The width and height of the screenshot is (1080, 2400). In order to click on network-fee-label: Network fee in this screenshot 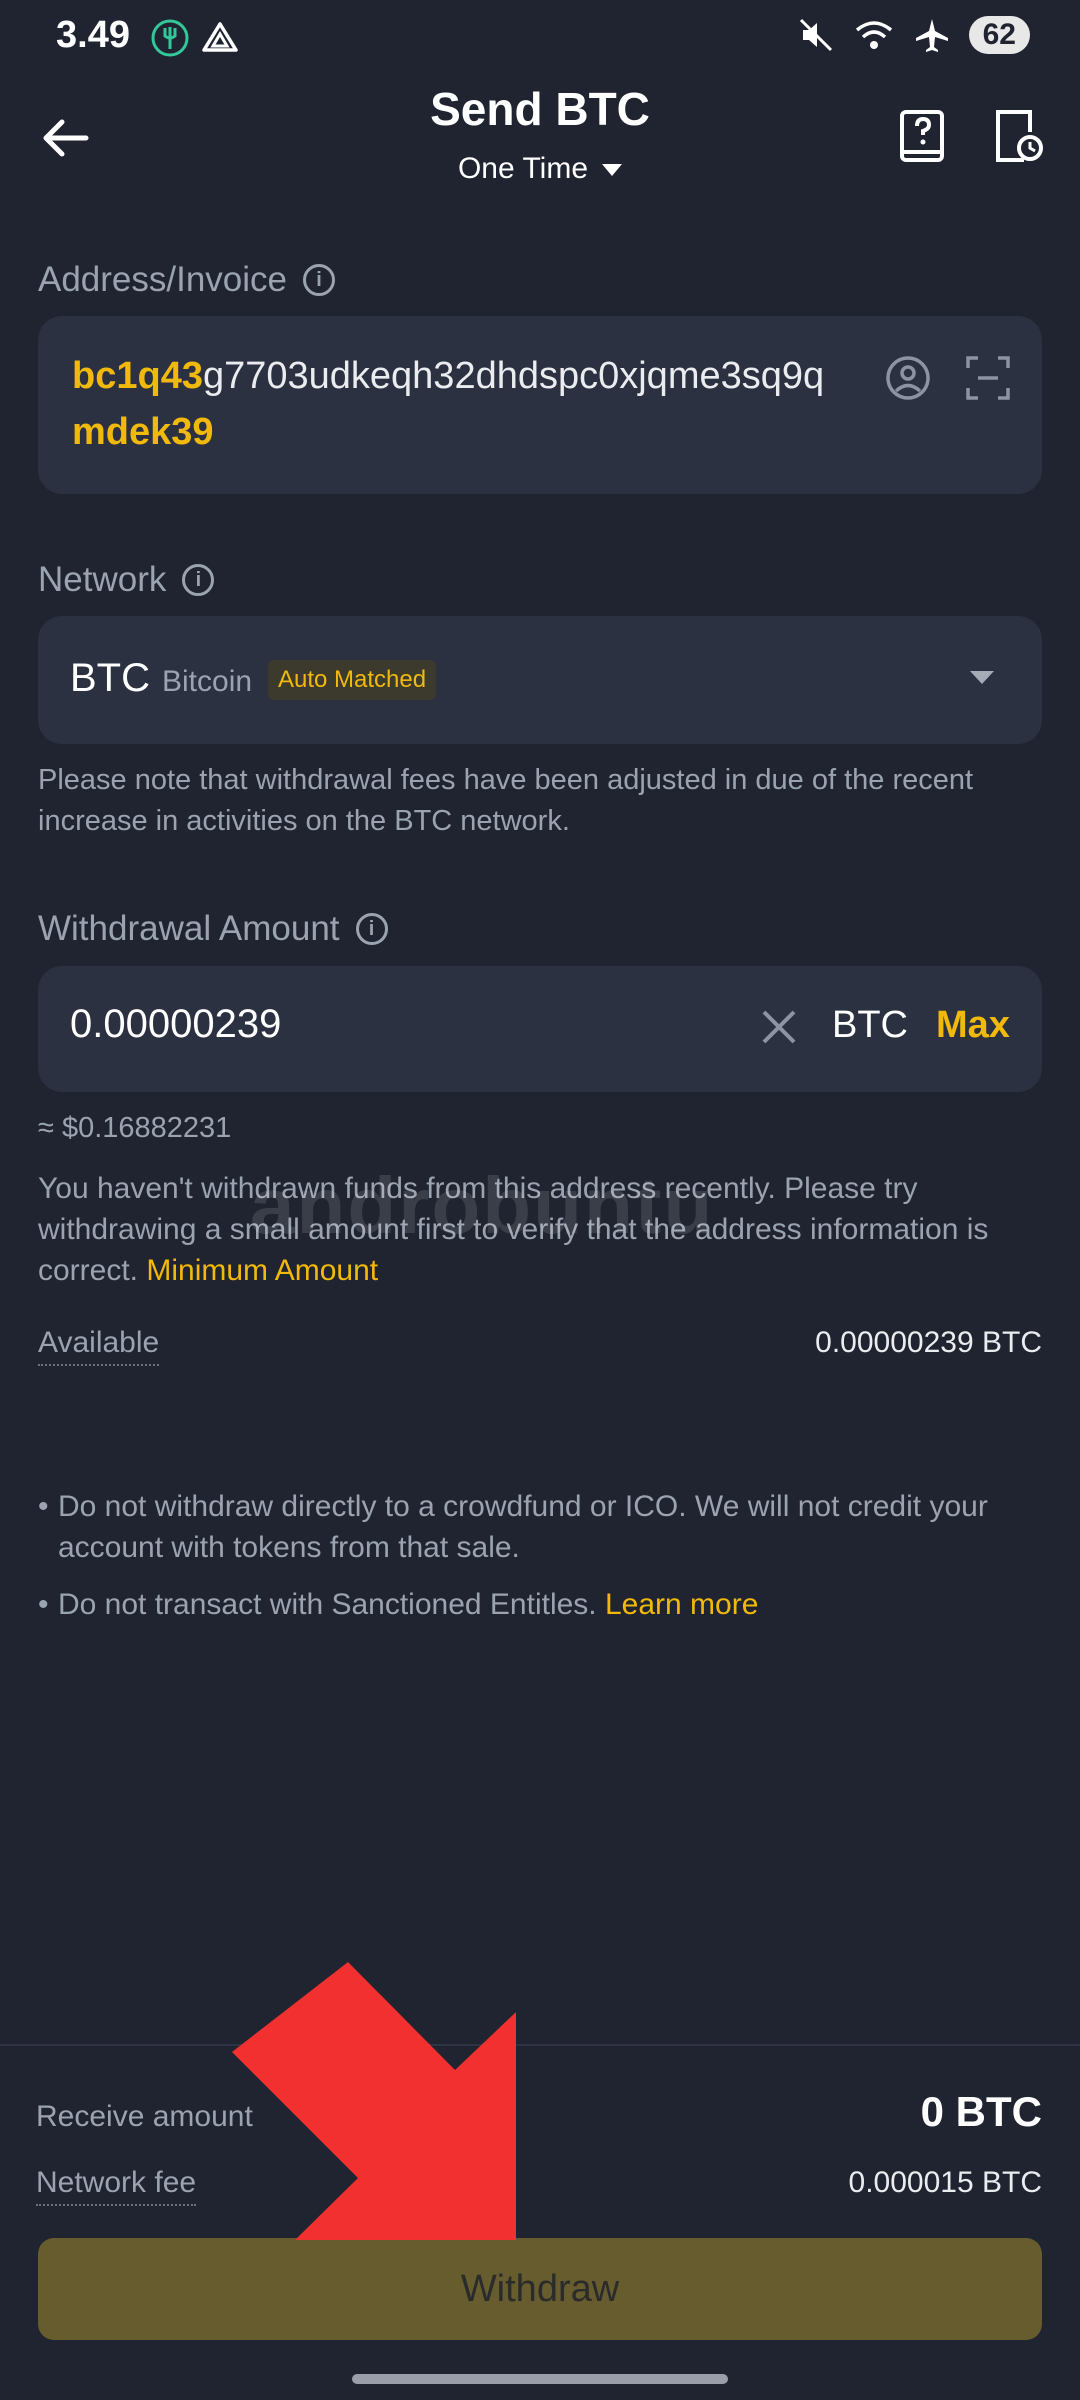, I will do `click(116, 2186)`.